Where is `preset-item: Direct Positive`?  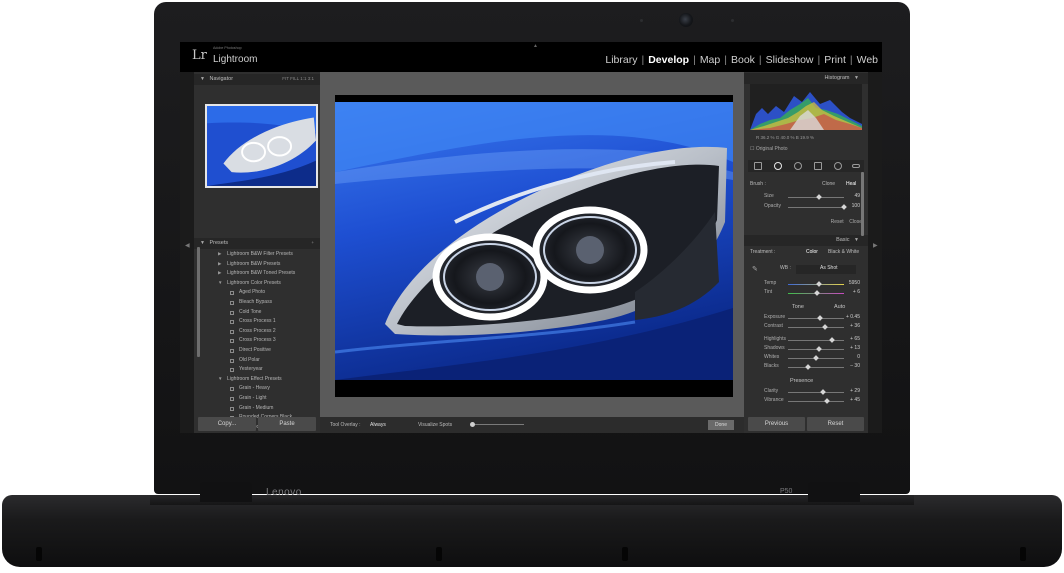 preset-item: Direct Positive is located at coordinates (257, 352).